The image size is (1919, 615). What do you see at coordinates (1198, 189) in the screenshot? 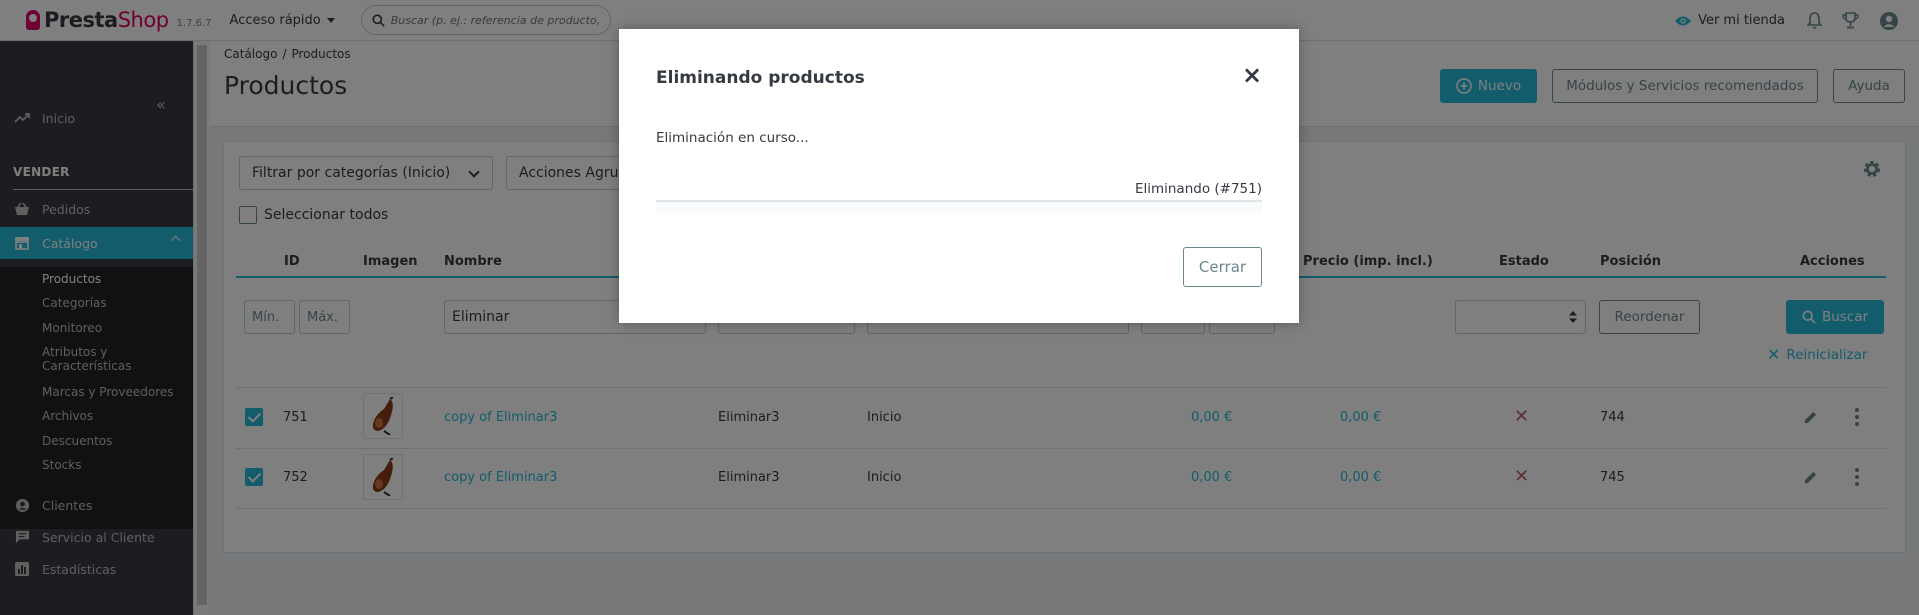
I see `progress-label: Eliminando (#751)` at bounding box center [1198, 189].